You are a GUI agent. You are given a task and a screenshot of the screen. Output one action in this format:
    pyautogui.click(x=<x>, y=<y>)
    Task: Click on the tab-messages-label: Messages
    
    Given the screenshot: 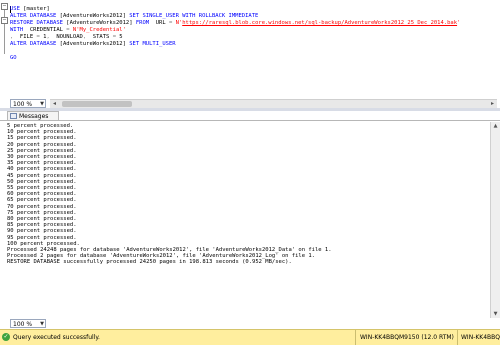 What is the action you would take?
    pyautogui.click(x=34, y=116)
    